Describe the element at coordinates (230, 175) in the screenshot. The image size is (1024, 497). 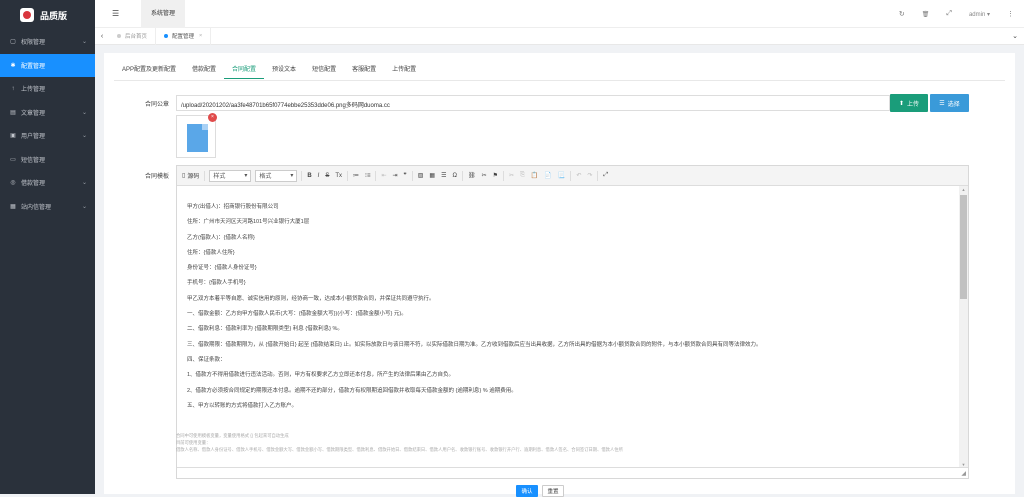
I see `style-select: 样式 ▾` at that location.